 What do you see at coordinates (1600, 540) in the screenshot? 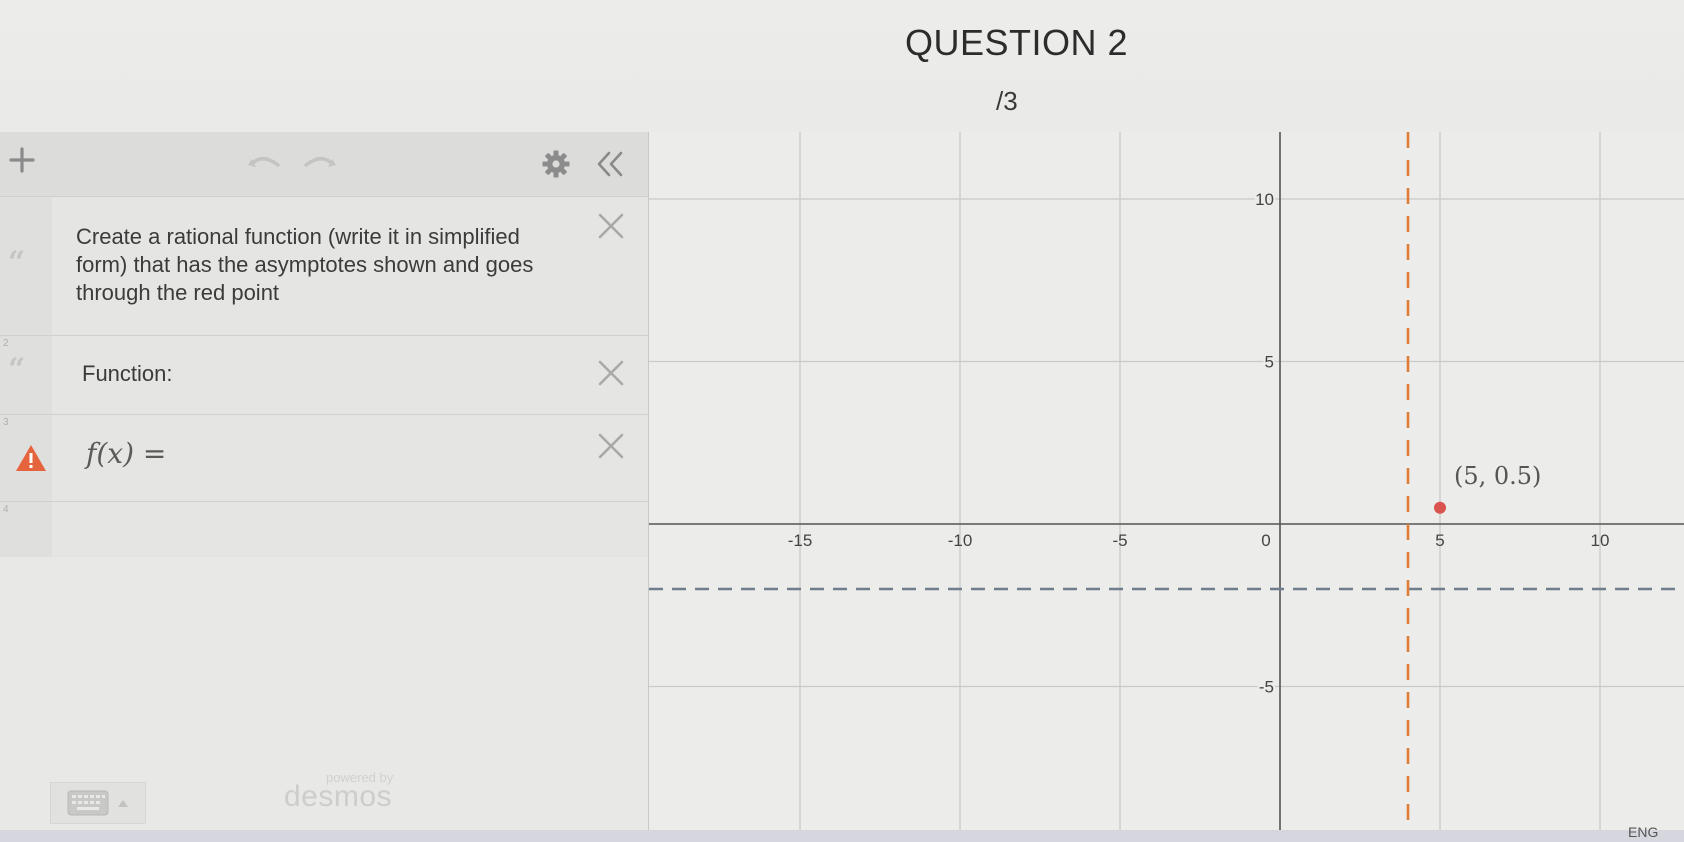
I see `x-tick-label: 10` at bounding box center [1600, 540].